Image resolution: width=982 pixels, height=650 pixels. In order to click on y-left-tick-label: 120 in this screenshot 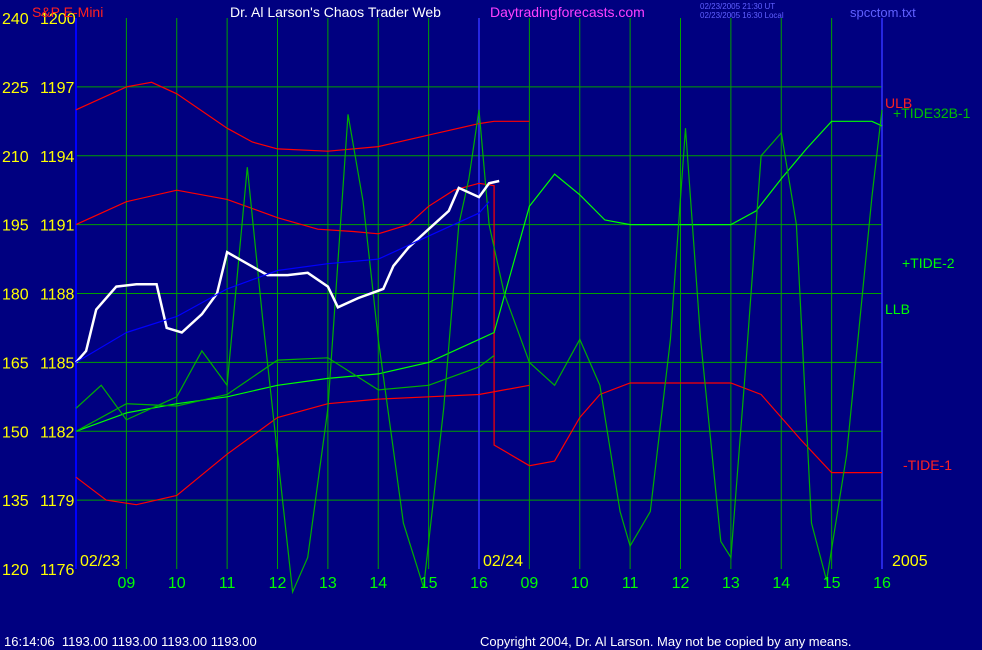, I will do `click(15, 570)`.